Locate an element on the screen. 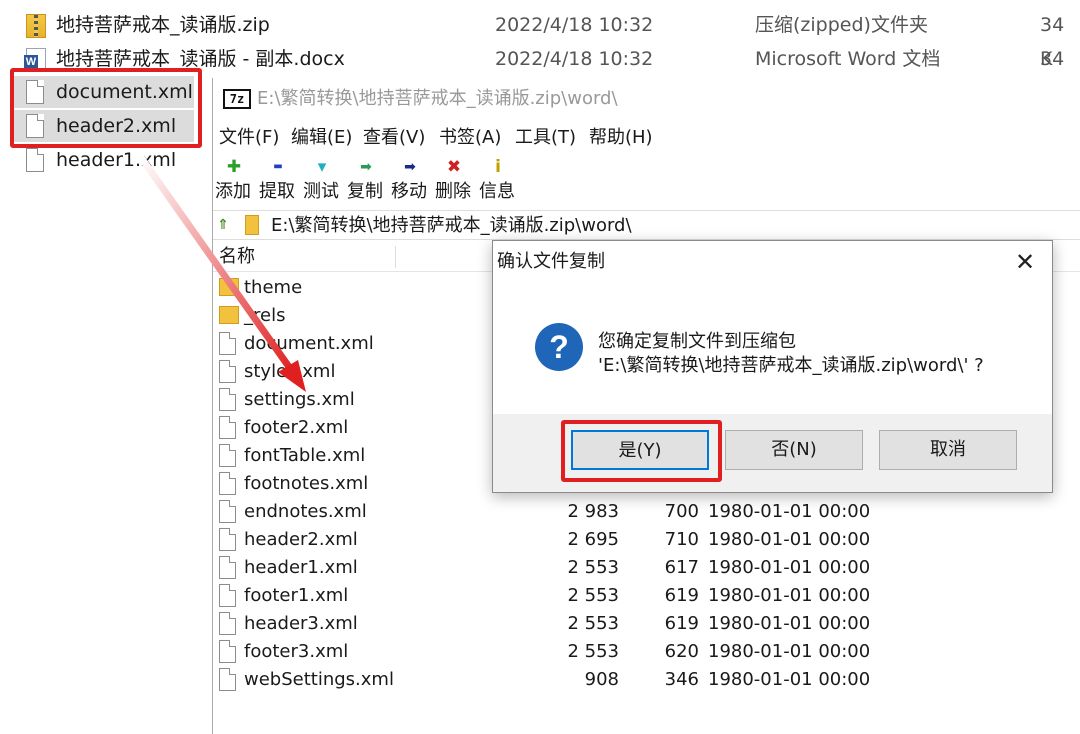  test-button: ▾ 测试 is located at coordinates (322, 181).